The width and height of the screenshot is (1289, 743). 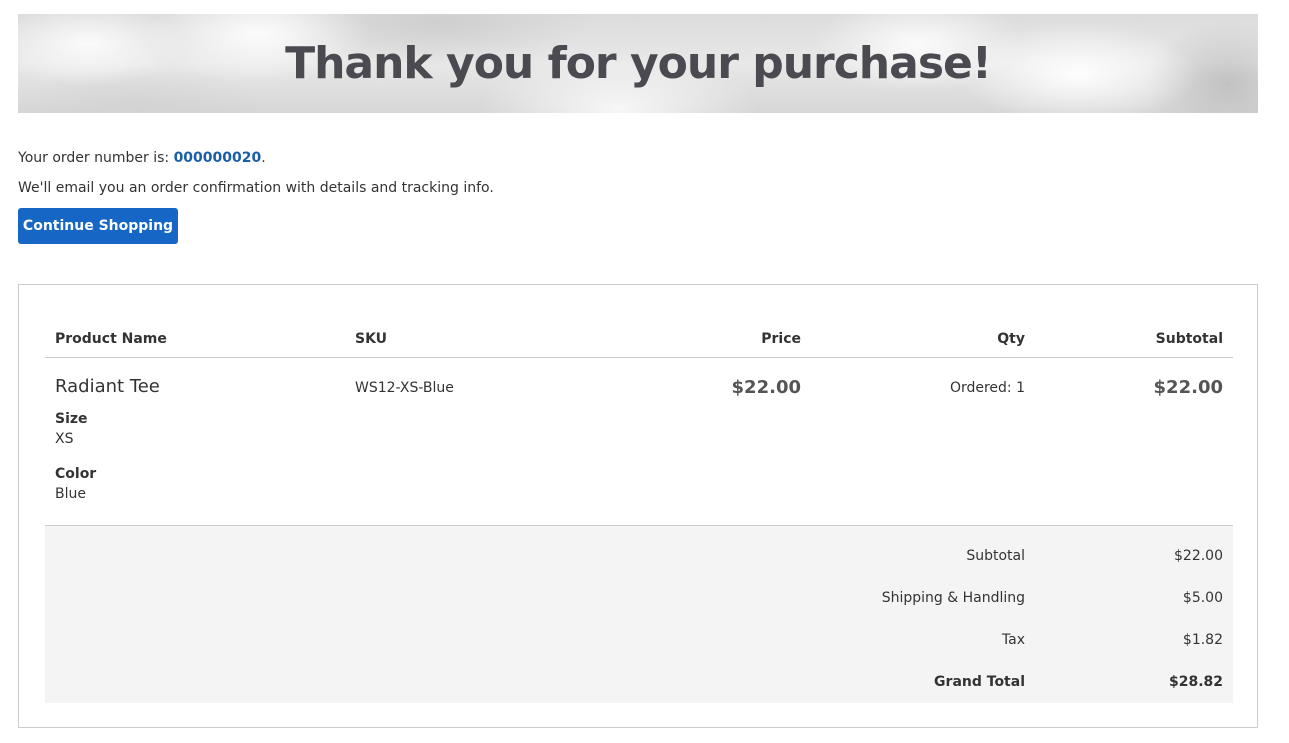 What do you see at coordinates (639, 357) in the screenshot?
I see `header-divider` at bounding box center [639, 357].